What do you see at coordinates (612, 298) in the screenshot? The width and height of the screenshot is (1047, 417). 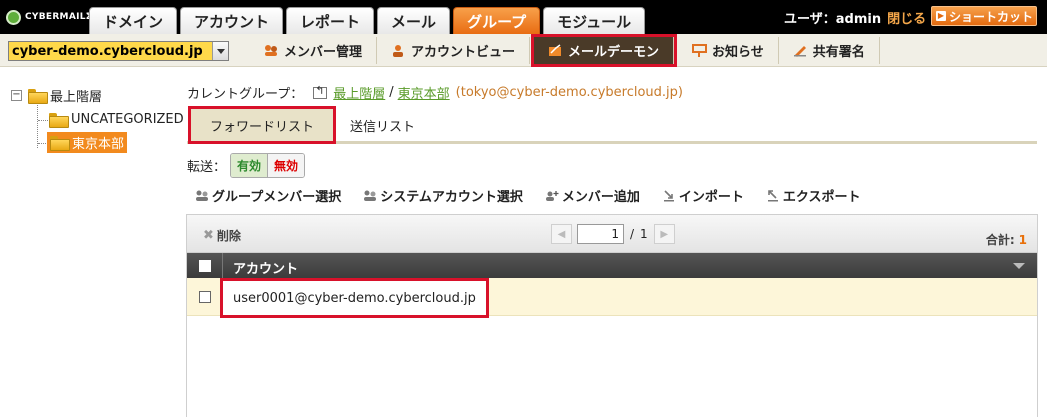 I see `table-row: user0001@cyber-demo.cybercloud.jp` at bounding box center [612, 298].